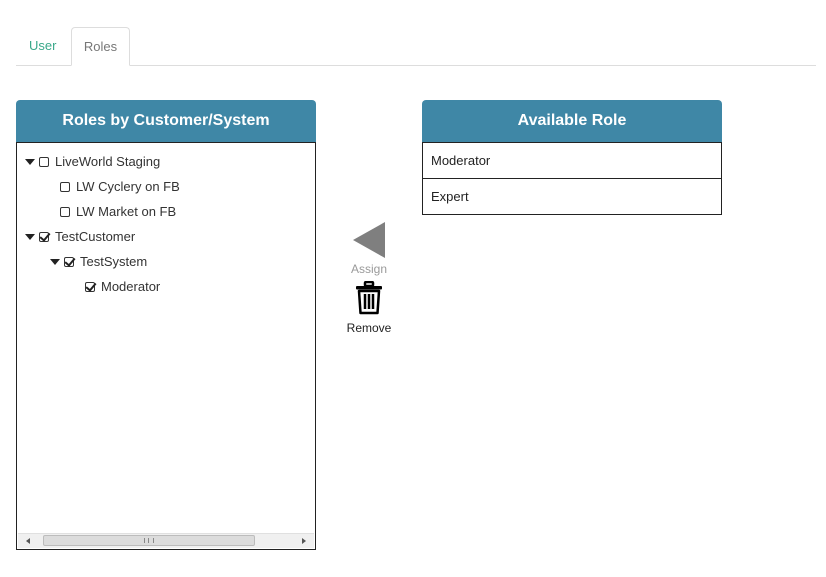  I want to click on tree-node-lw-market: LW Market on FB, so click(118, 212).